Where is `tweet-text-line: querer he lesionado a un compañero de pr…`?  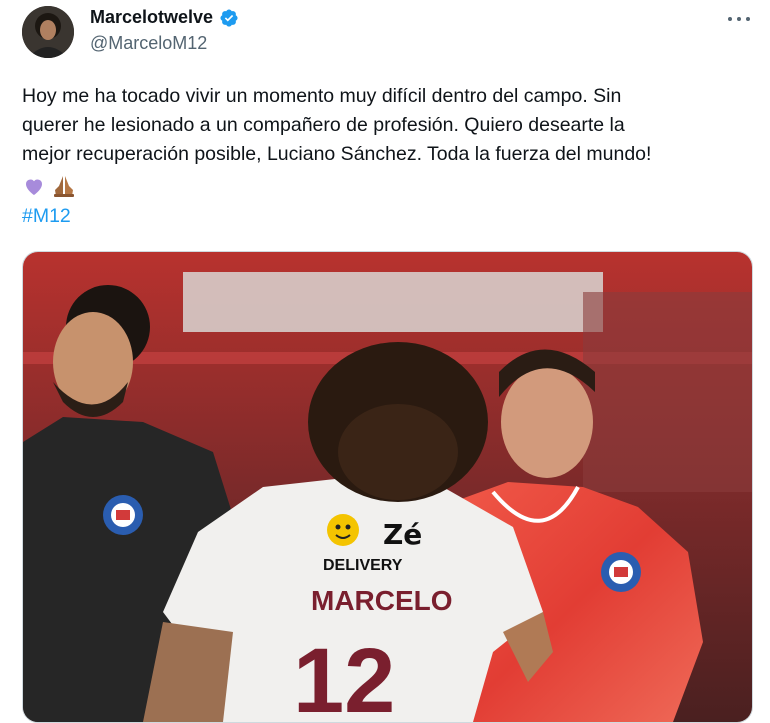
tweet-text-line: querer he lesionado a un compañero de pr… is located at coordinates (323, 125).